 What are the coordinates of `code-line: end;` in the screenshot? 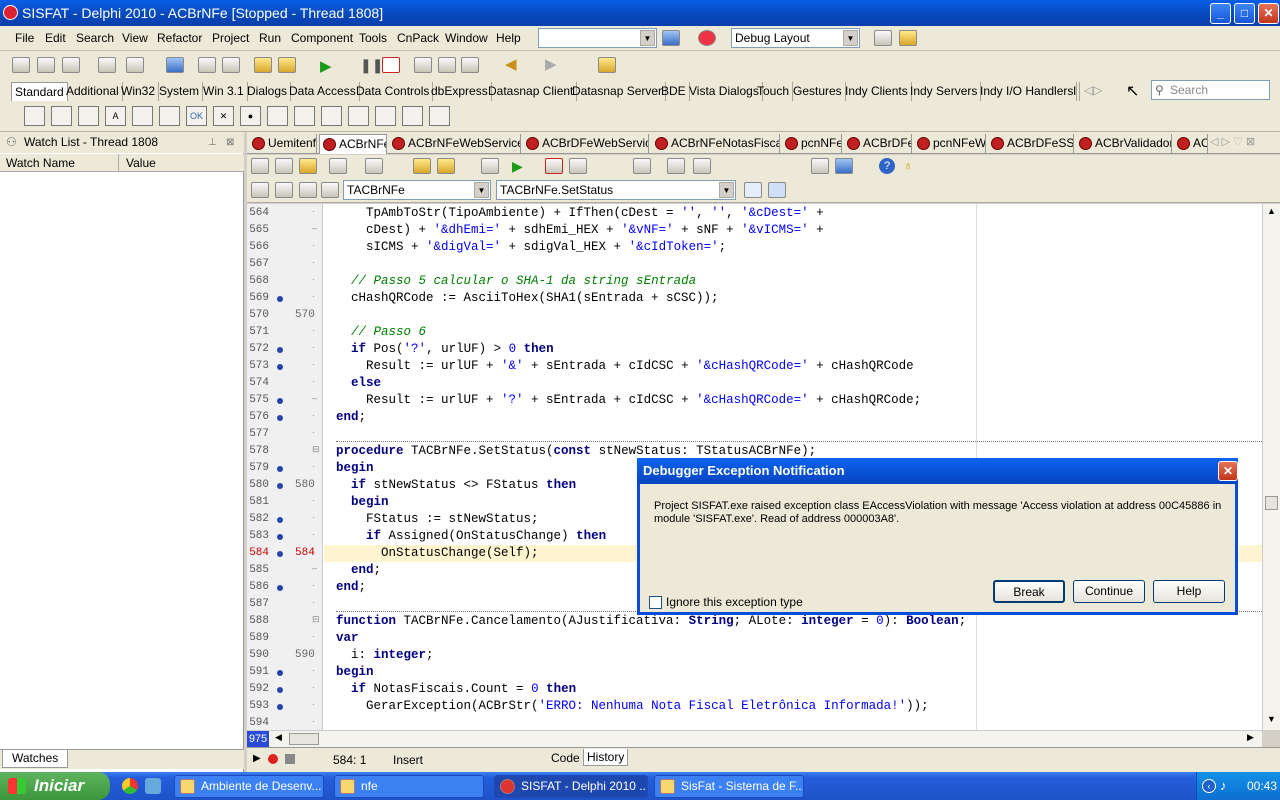 It's located at (351, 417).